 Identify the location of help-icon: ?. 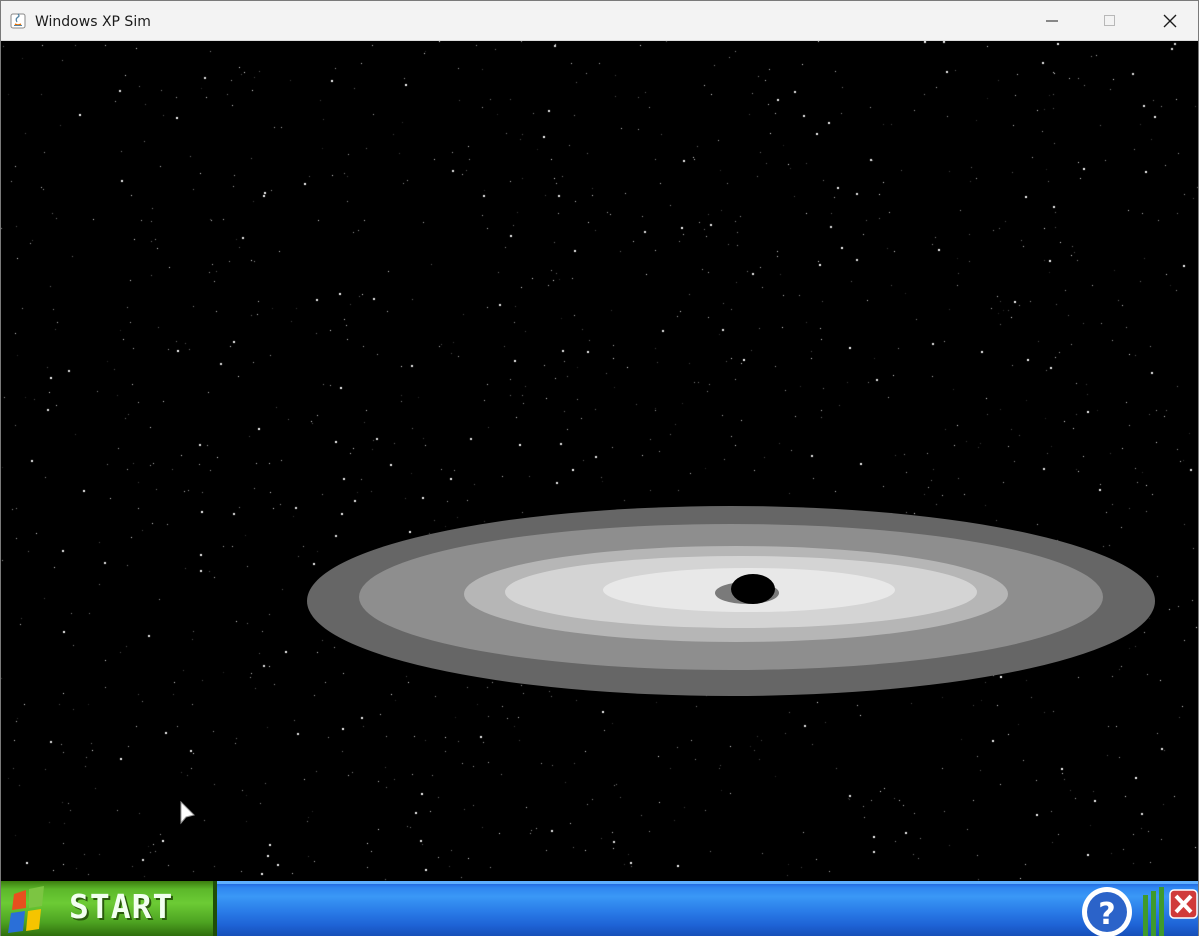
(1107, 910).